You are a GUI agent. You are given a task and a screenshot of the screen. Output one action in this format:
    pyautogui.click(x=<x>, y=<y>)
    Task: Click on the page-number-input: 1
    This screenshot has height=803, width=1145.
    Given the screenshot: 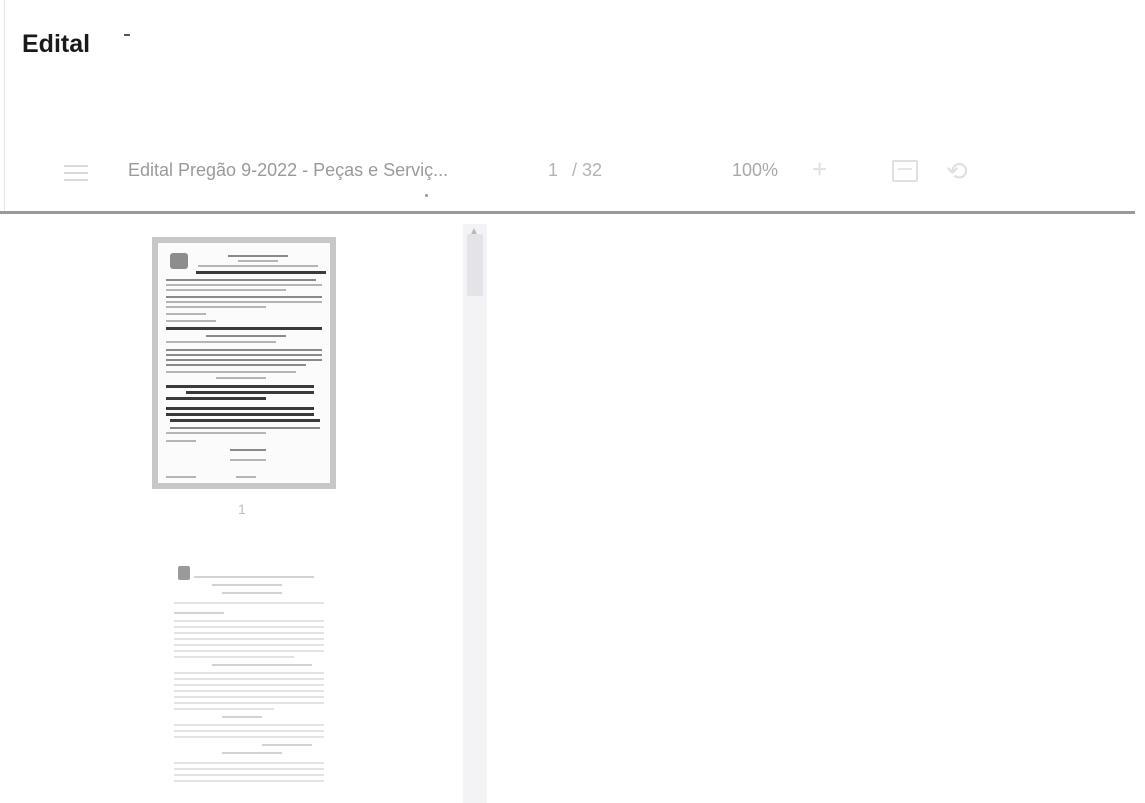 What is the action you would take?
    pyautogui.click(x=553, y=170)
    